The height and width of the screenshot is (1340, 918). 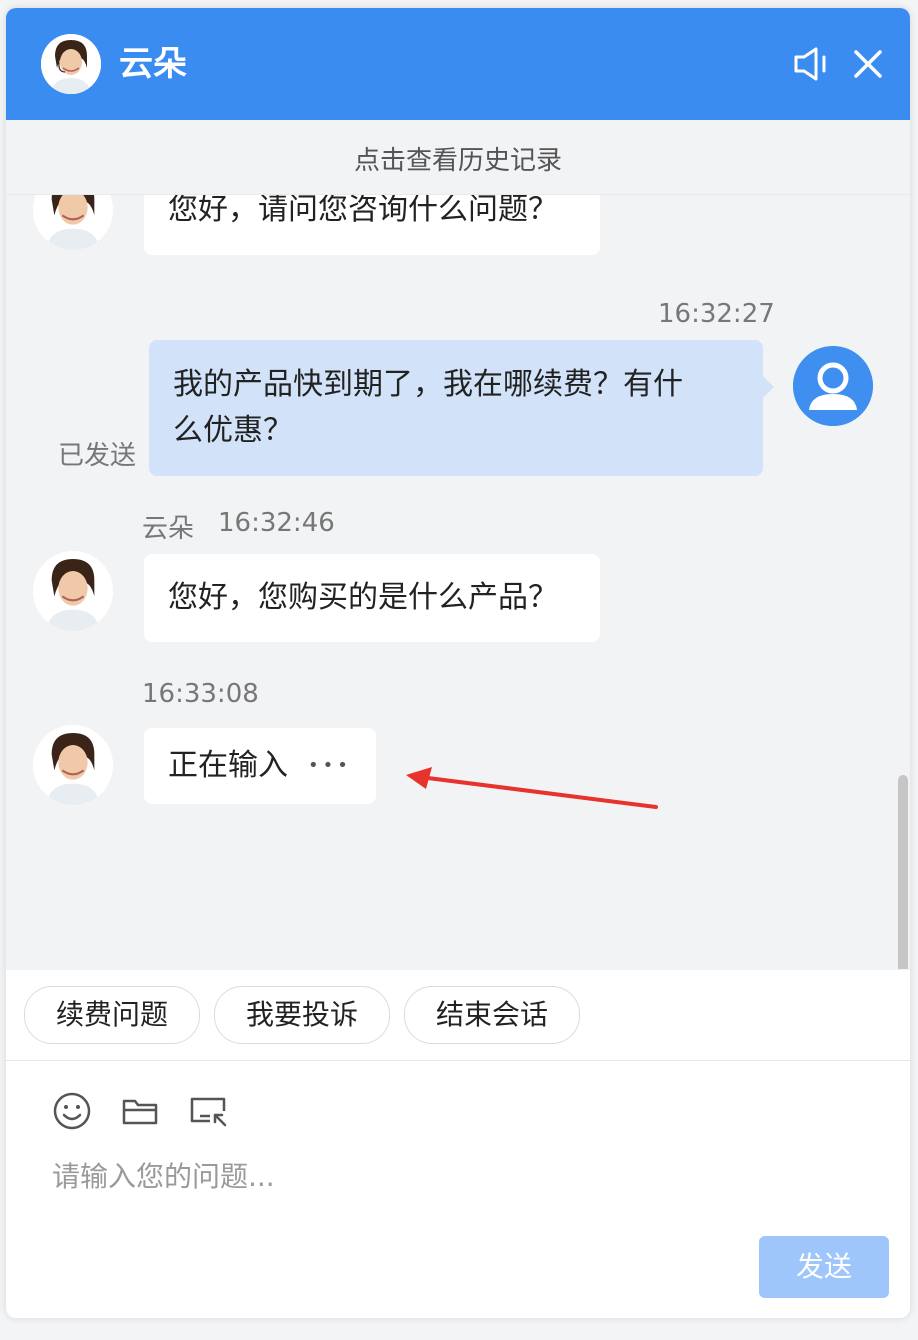 What do you see at coordinates (302, 1015) in the screenshot?
I see `quick-reply-complaint: 我要投诉` at bounding box center [302, 1015].